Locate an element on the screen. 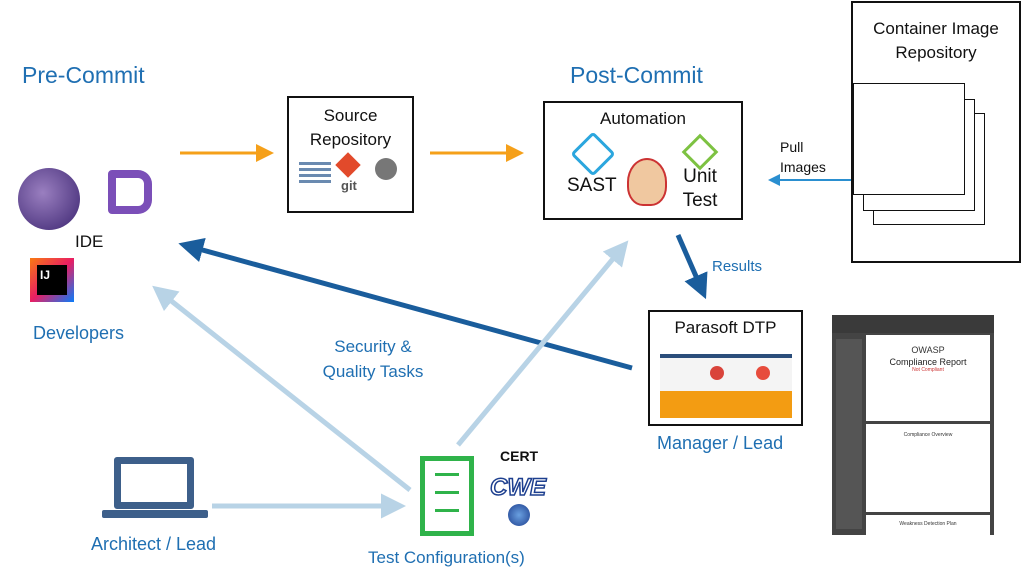  intellij-icon: IJ is located at coordinates (52, 280).